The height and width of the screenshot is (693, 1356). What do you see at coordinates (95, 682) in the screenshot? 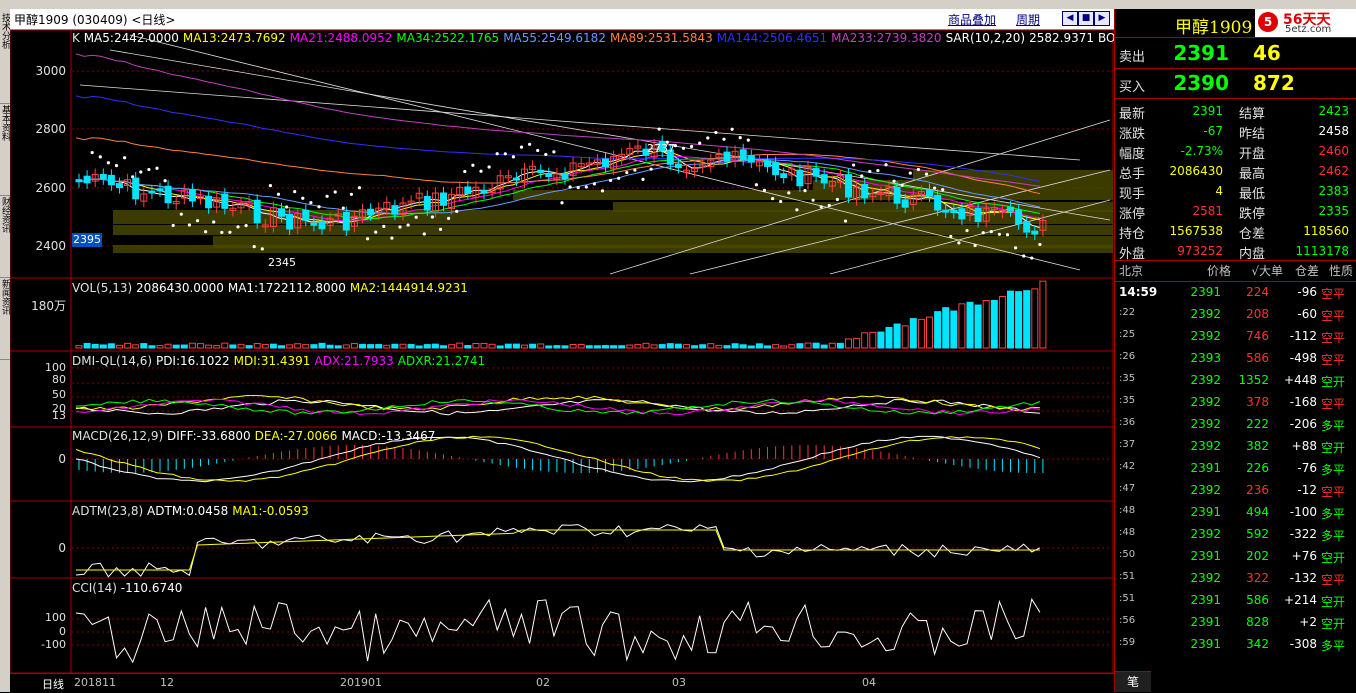
I see `x-axis-label: 201811` at bounding box center [95, 682].